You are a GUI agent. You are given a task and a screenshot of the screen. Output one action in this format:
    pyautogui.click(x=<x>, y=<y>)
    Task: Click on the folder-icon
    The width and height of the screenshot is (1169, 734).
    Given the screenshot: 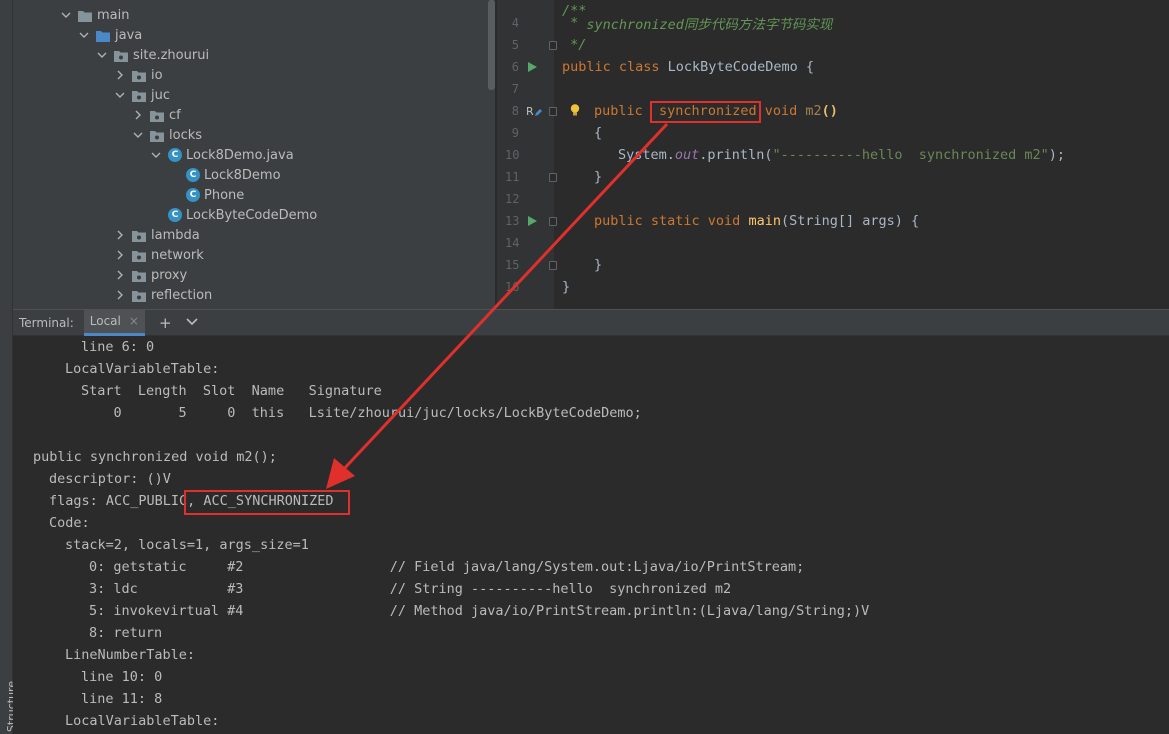 What is the action you would take?
    pyautogui.click(x=85, y=16)
    